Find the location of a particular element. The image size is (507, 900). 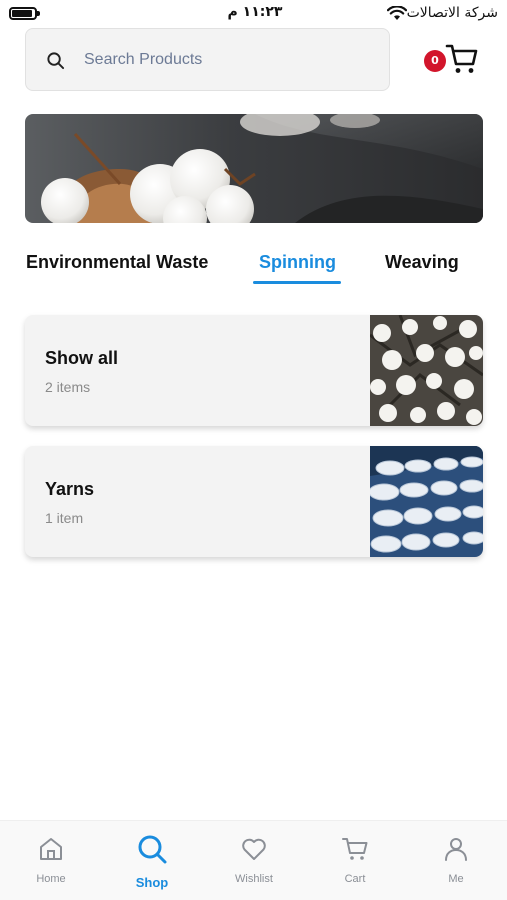

wifi-icon is located at coordinates (397, 13).